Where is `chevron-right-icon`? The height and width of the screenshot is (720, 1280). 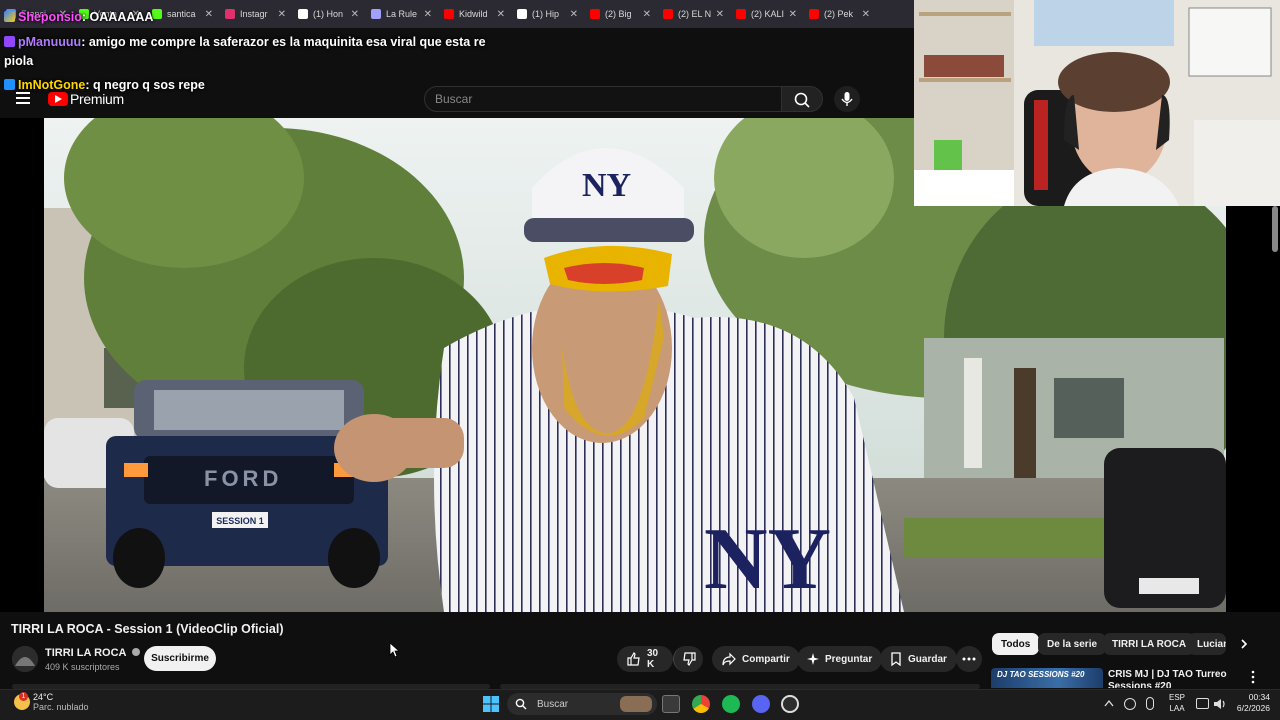
chevron-right-icon is located at coordinates (1244, 644).